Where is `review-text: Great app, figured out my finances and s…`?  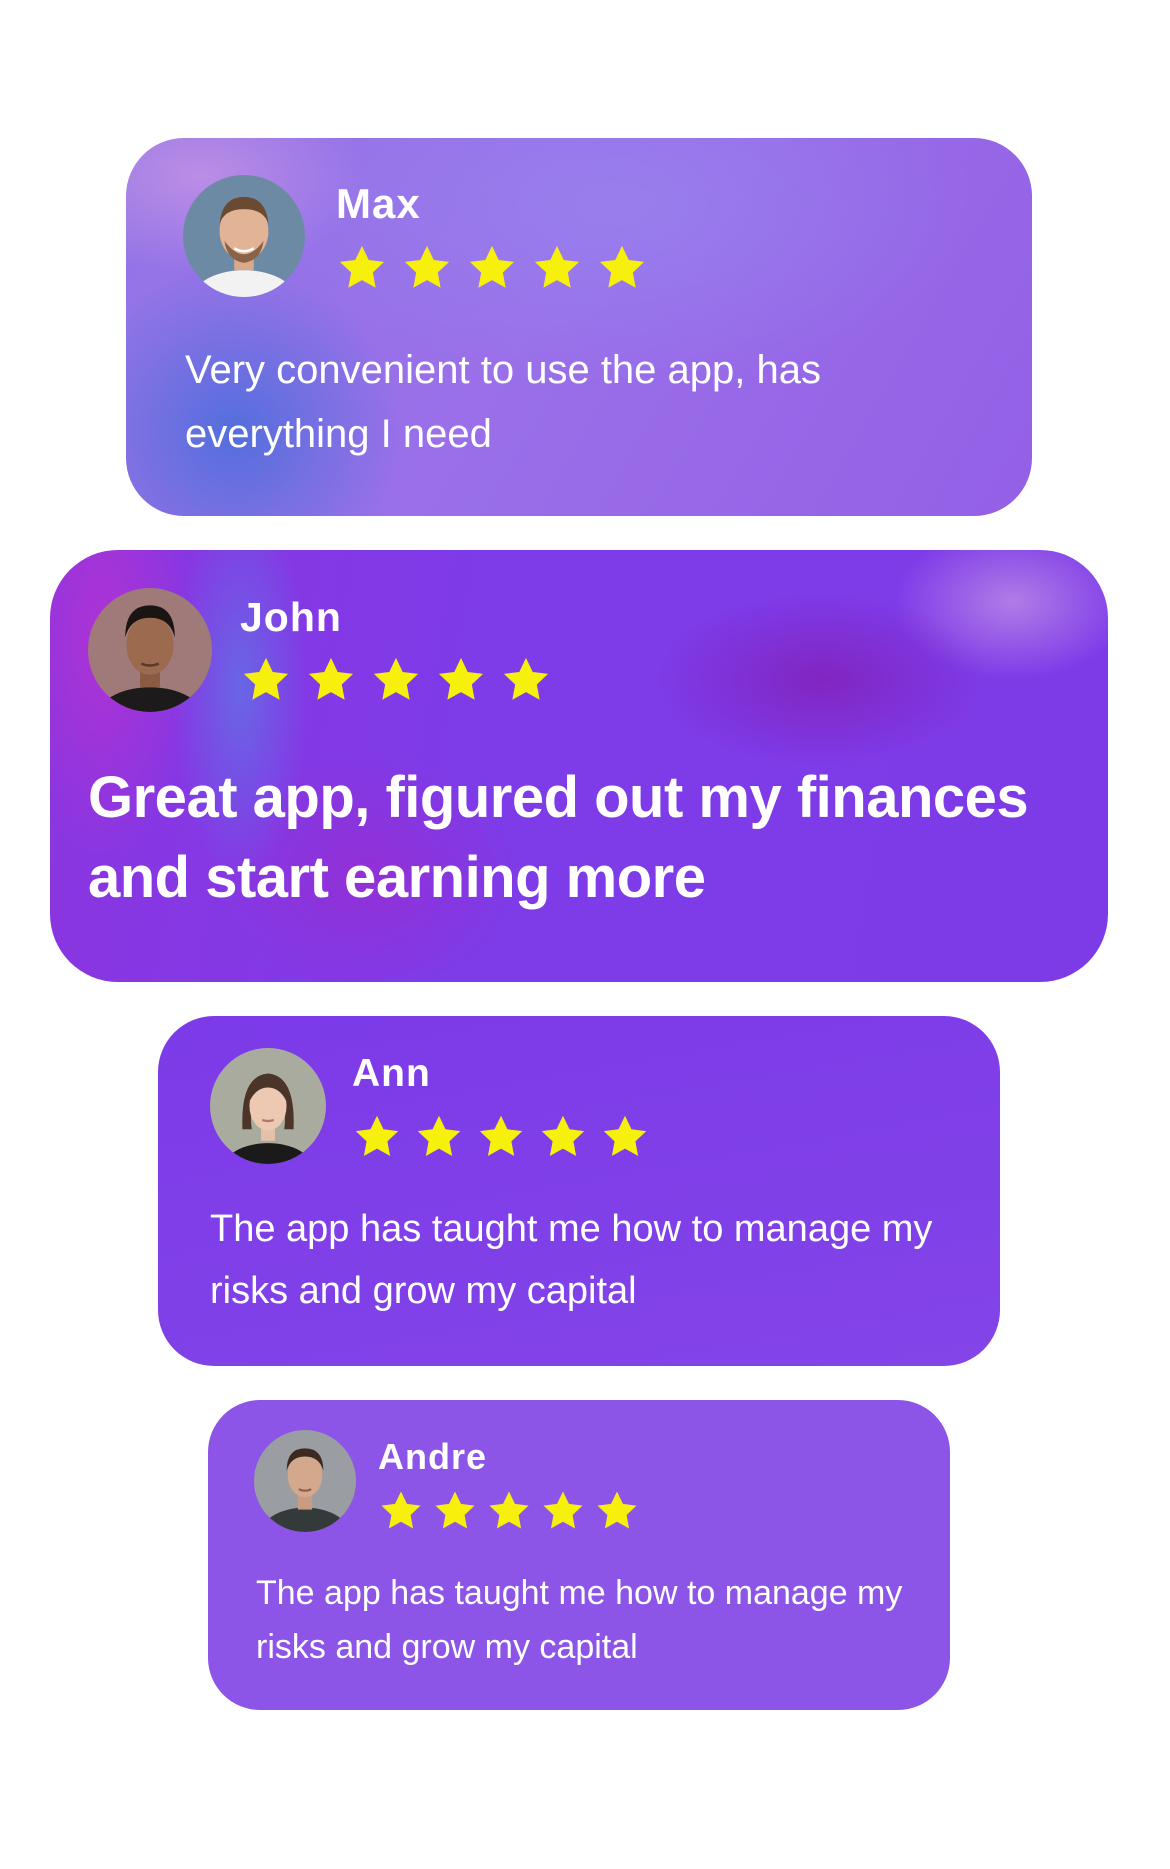
review-text: Great app, figured out my finances and s… is located at coordinates (558, 837).